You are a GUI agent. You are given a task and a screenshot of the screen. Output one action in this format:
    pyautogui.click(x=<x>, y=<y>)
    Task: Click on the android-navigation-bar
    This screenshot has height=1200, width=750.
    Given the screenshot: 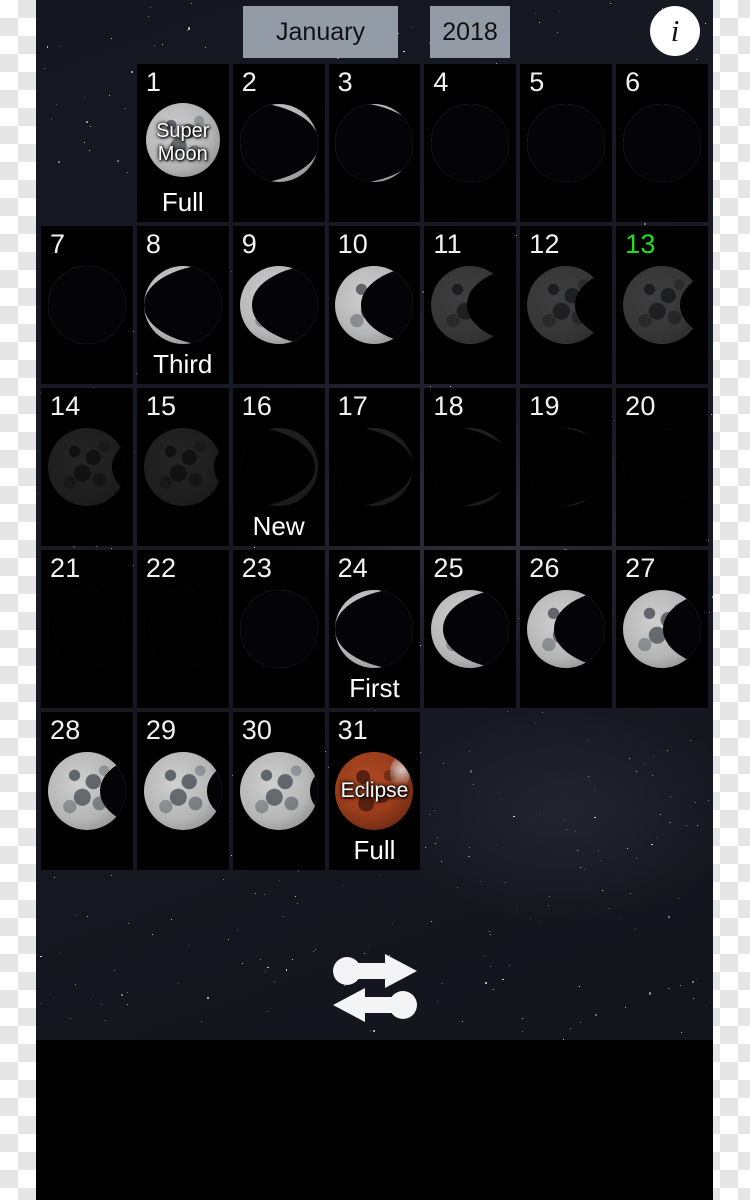 What is the action you would take?
    pyautogui.click(x=374, y=1120)
    